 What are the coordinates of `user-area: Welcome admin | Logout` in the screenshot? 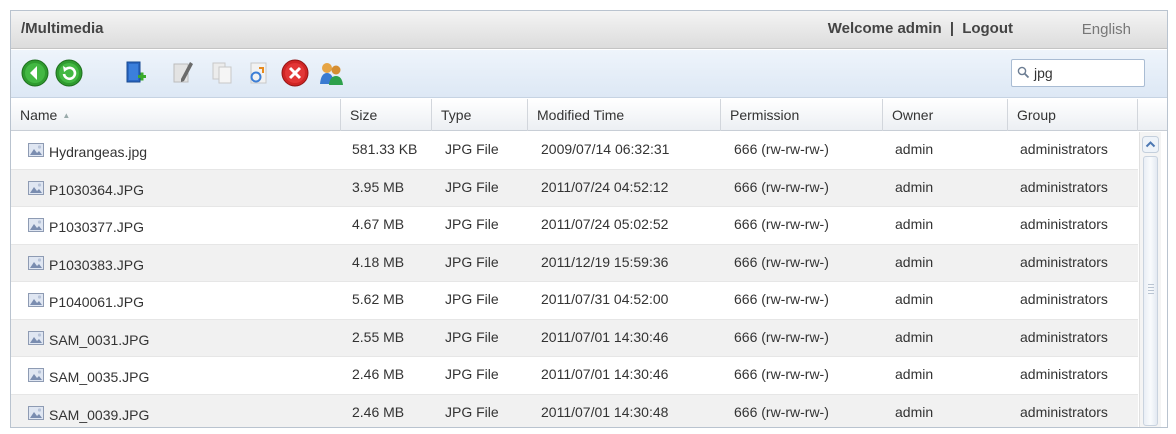 It's located at (920, 28).